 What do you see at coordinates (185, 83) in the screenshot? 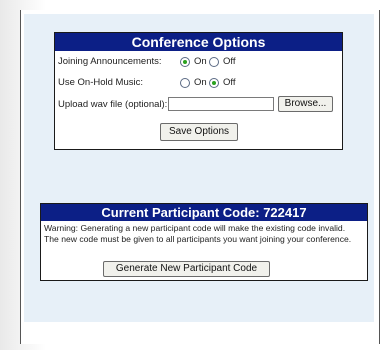
I see `on-hold-music-on-radio` at bounding box center [185, 83].